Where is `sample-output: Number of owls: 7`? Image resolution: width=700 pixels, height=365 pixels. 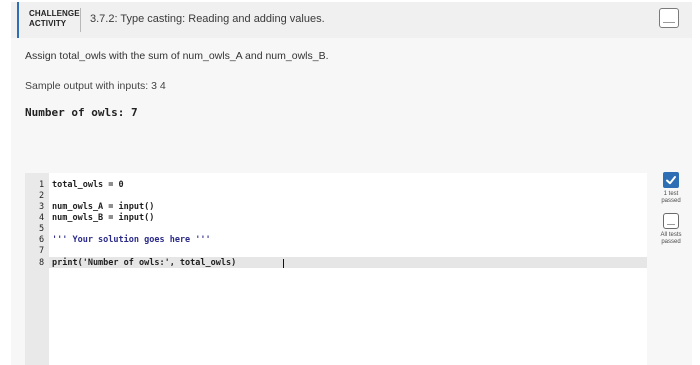
sample-output: Number of owls: 7 is located at coordinates (81, 112).